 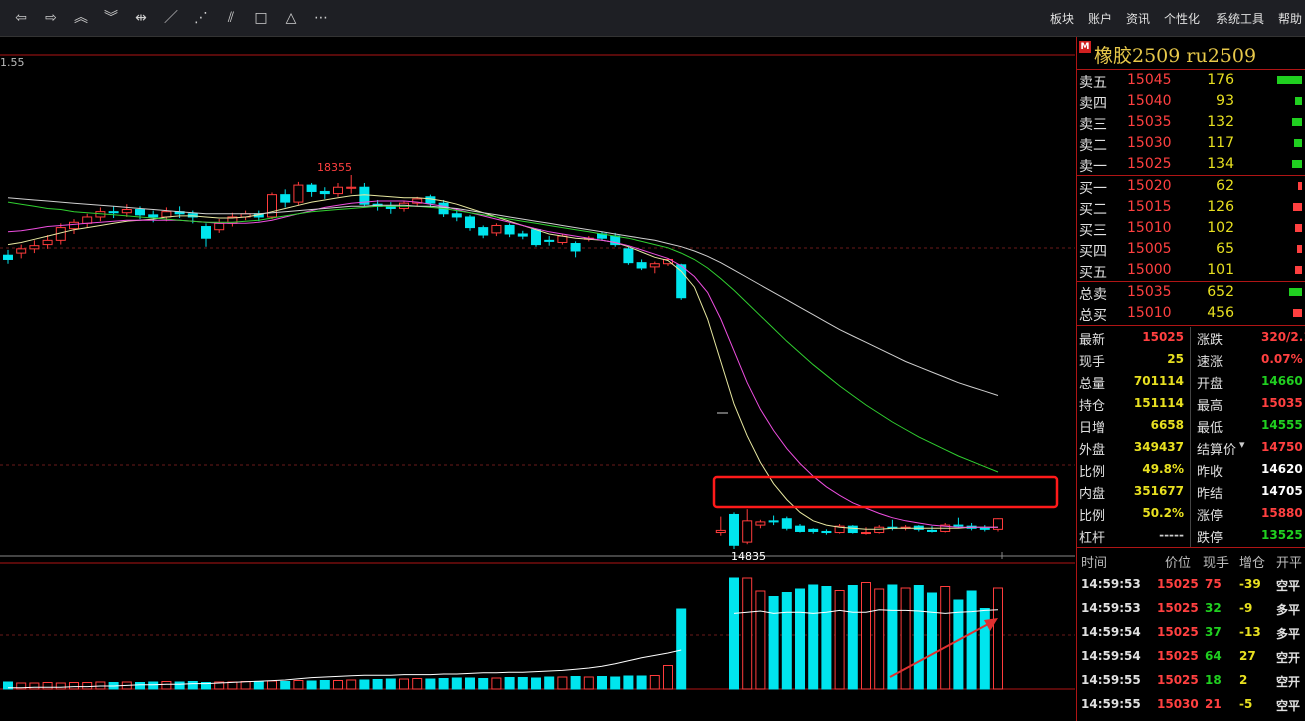 What do you see at coordinates (1149, 228) in the screenshot?
I see `bid-price: 15010` at bounding box center [1149, 228].